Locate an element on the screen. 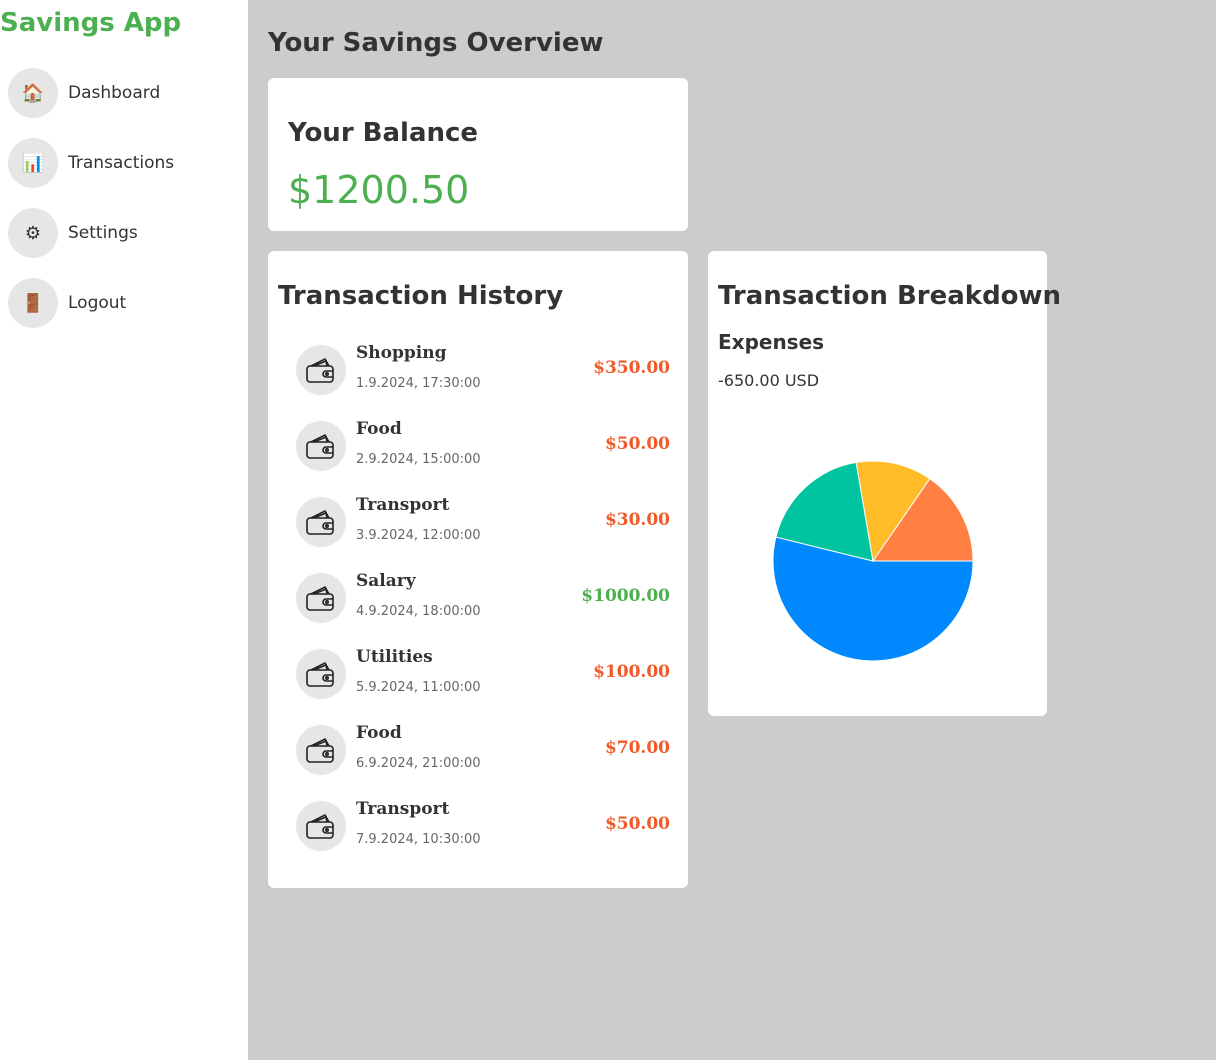  transaction-amount: $100.00 is located at coordinates (631, 672).